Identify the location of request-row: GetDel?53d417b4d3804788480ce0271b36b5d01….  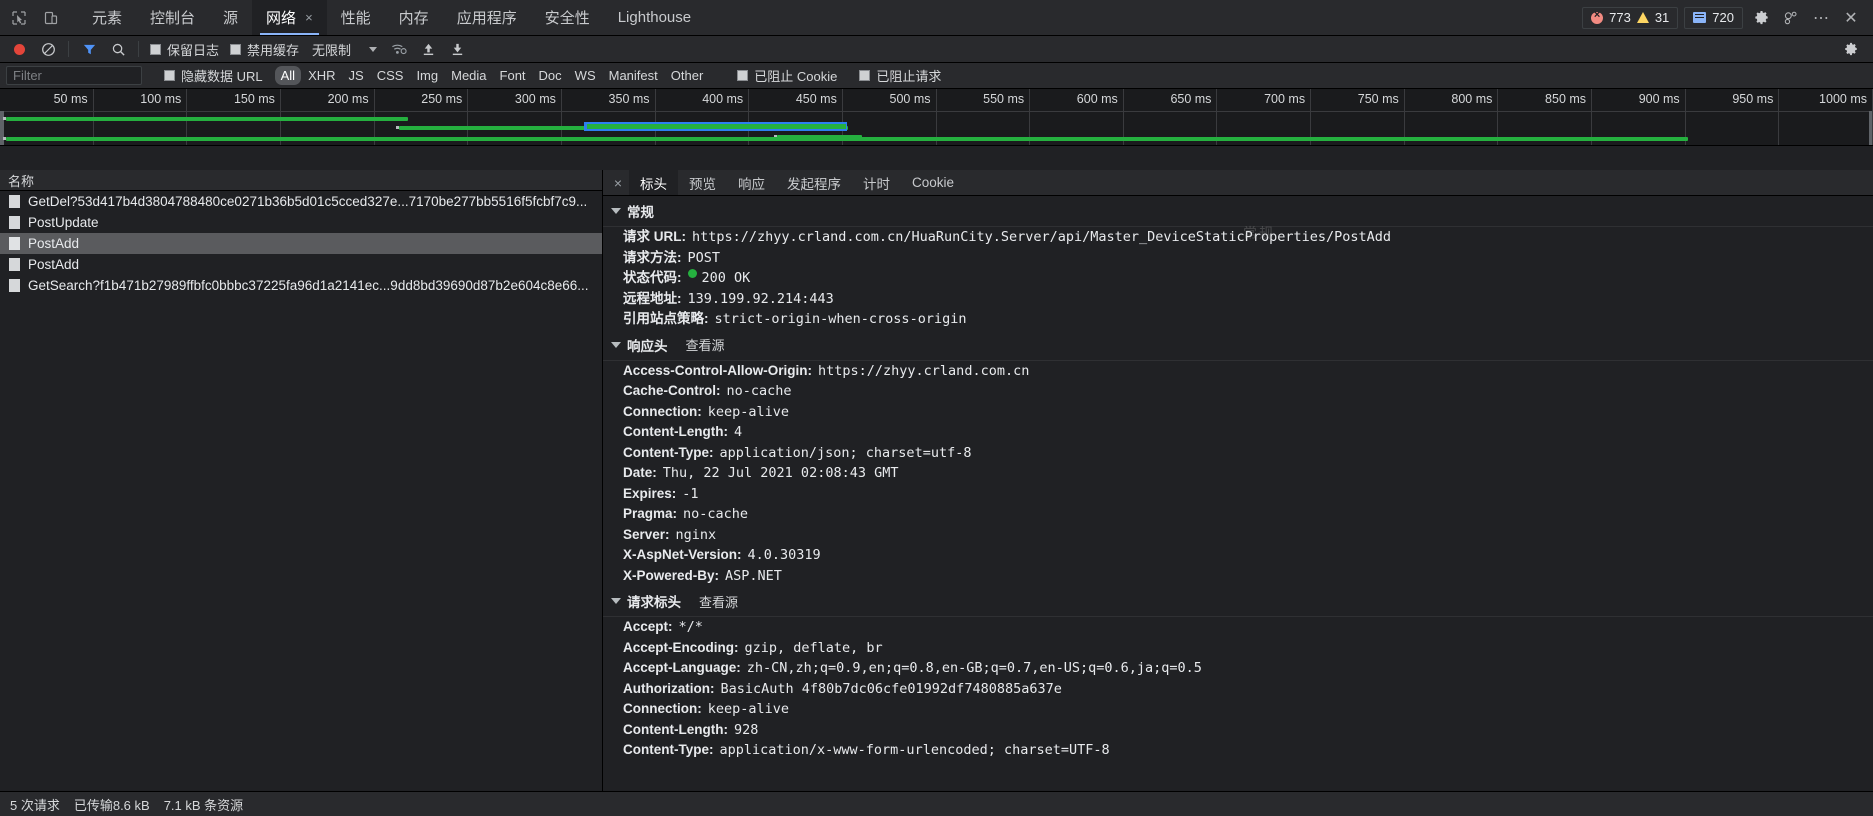
(301, 201).